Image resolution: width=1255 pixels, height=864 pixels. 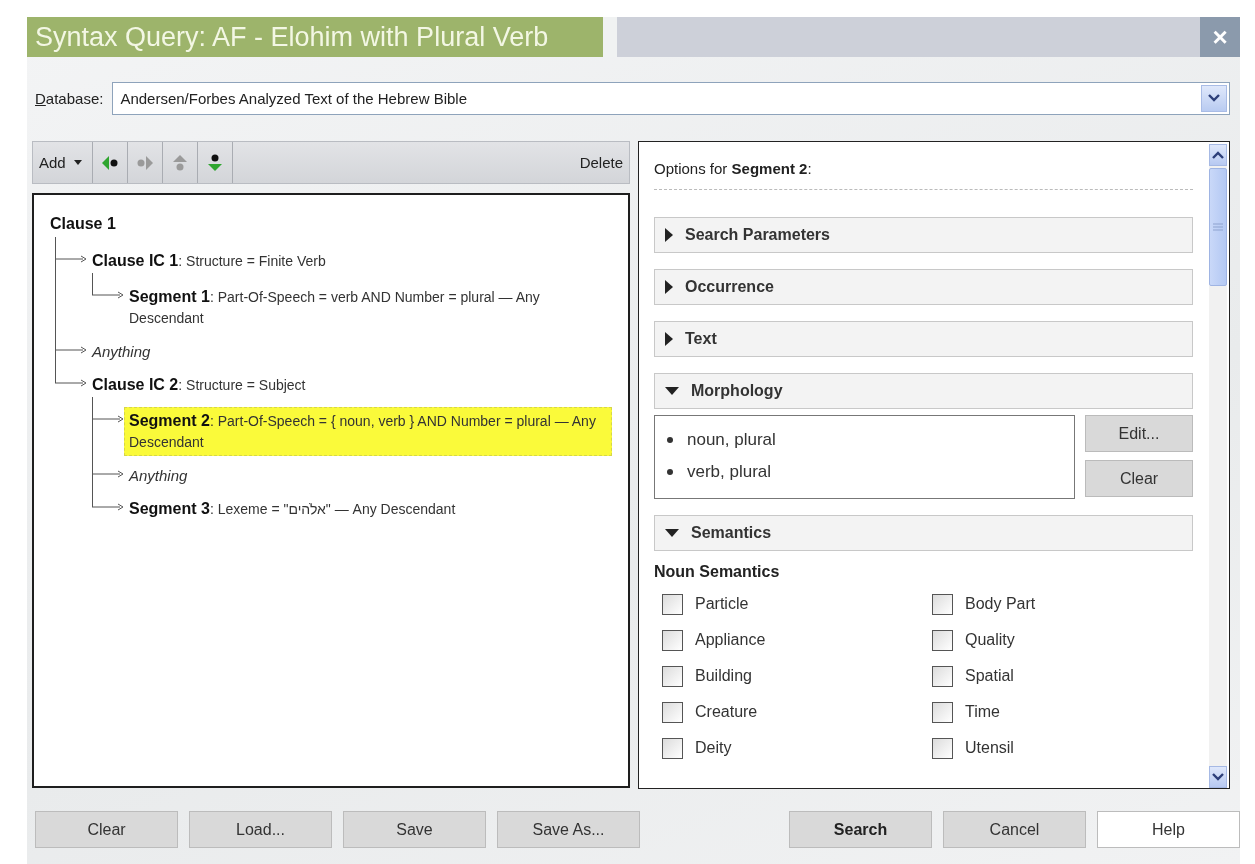 I want to click on delete-button: Delete, so click(x=601, y=162).